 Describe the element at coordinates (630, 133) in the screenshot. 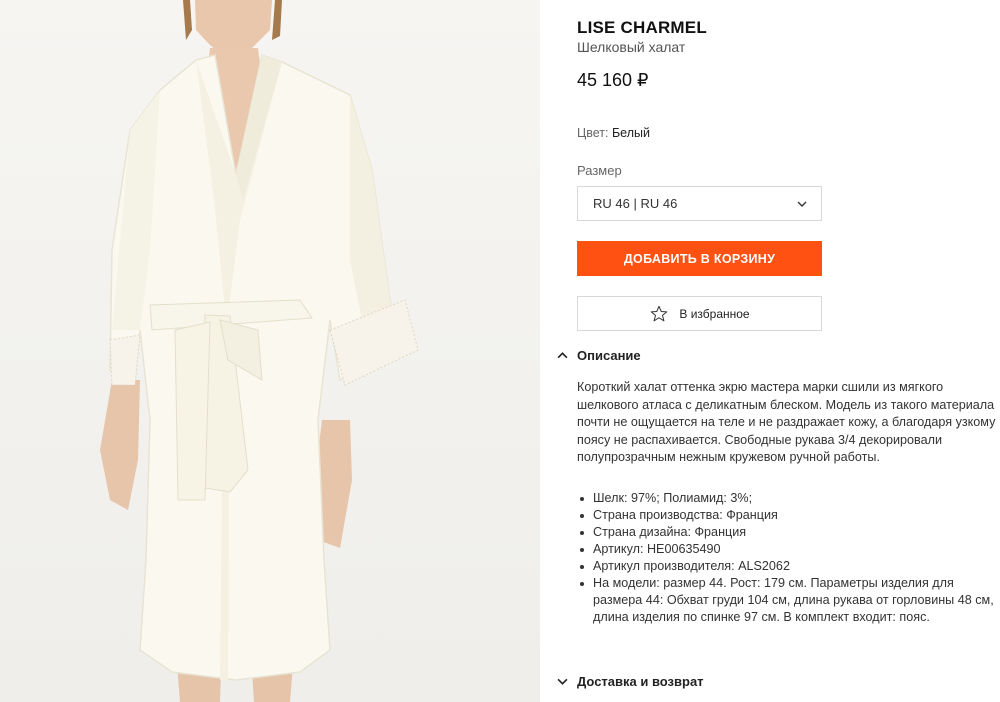

I see `color-value: Белый` at that location.